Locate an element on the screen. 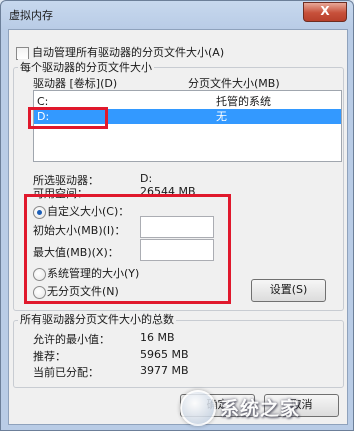  allocated-label: 当前已分配： is located at coordinates (66, 372).